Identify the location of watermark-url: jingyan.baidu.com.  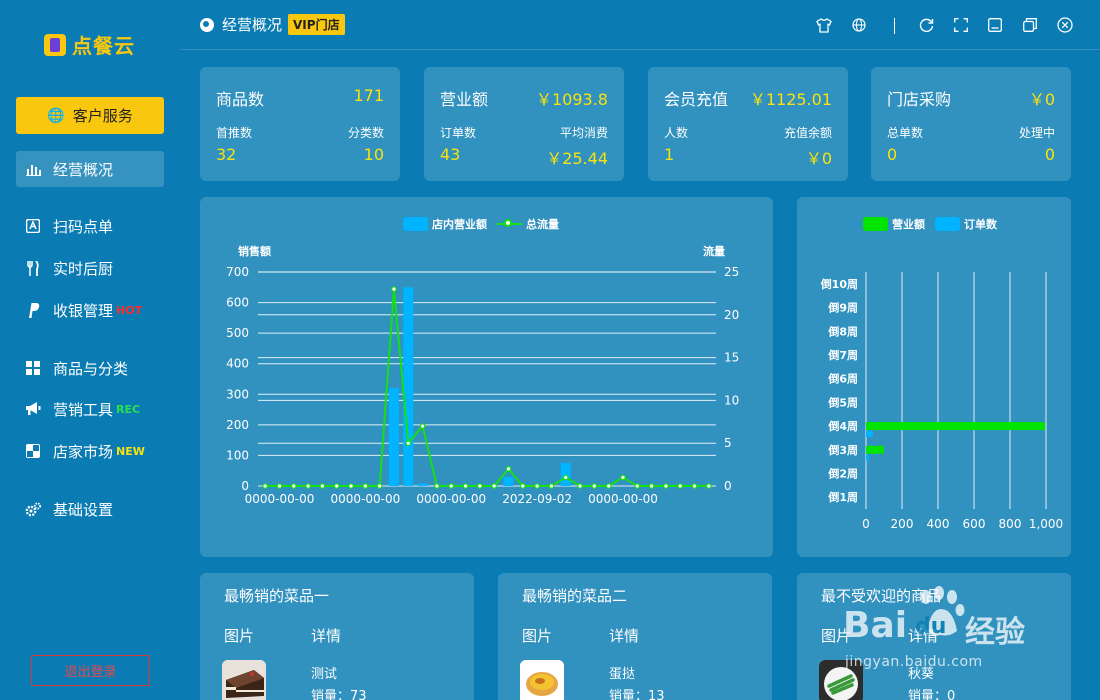
(914, 662).